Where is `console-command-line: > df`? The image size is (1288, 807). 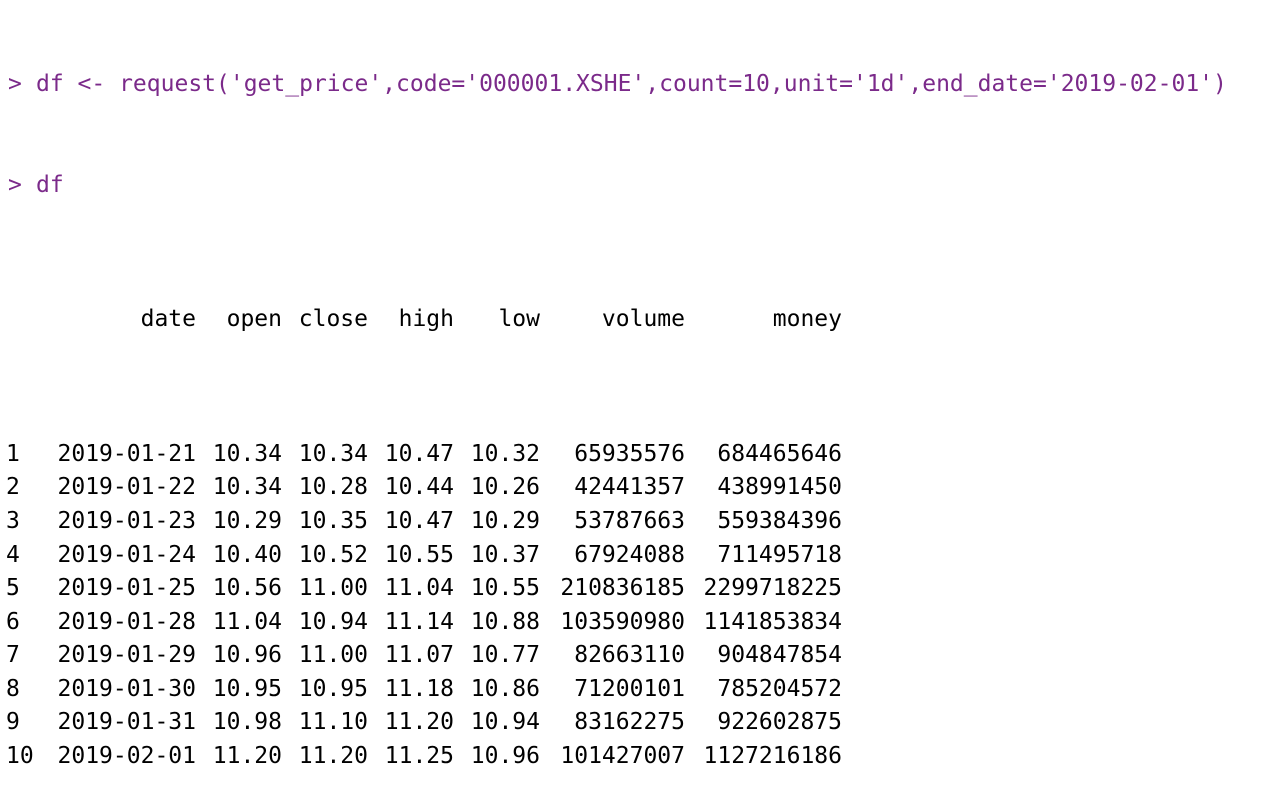
console-command-line: > df is located at coordinates (644, 186).